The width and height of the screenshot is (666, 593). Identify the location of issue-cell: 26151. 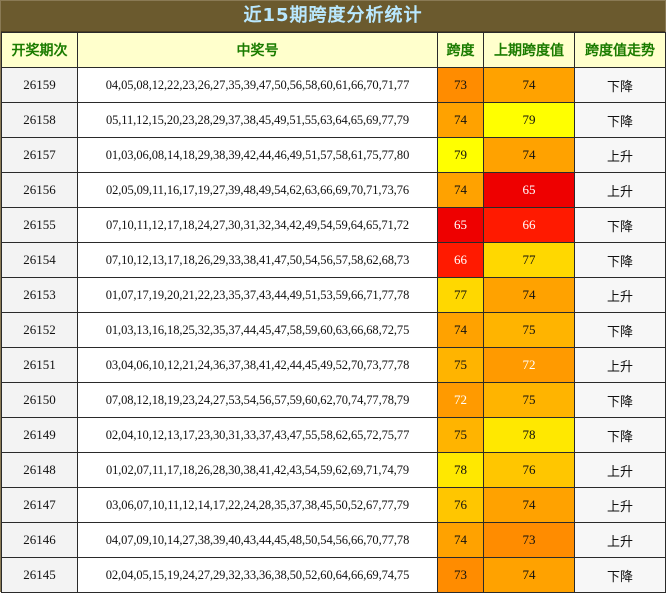
(39, 365).